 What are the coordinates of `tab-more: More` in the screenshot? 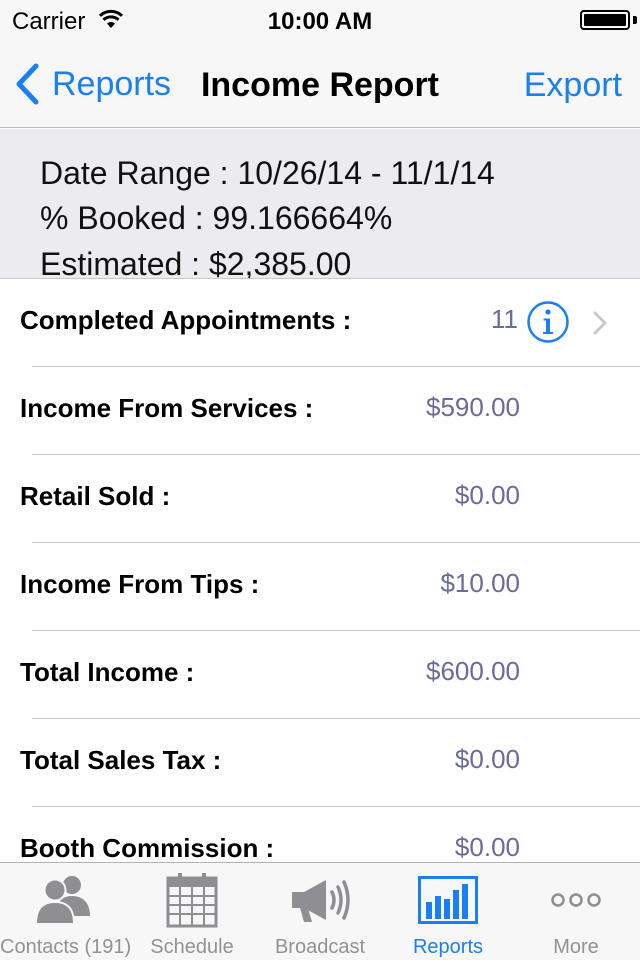 It's located at (576, 911).